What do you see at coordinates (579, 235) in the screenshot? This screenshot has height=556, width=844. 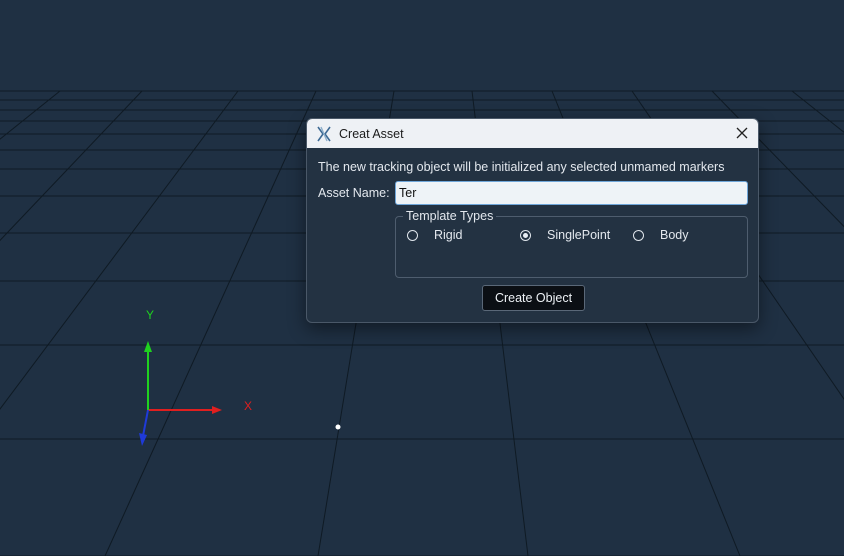 I see `radio-label-singlepoint: SinglePoint` at bounding box center [579, 235].